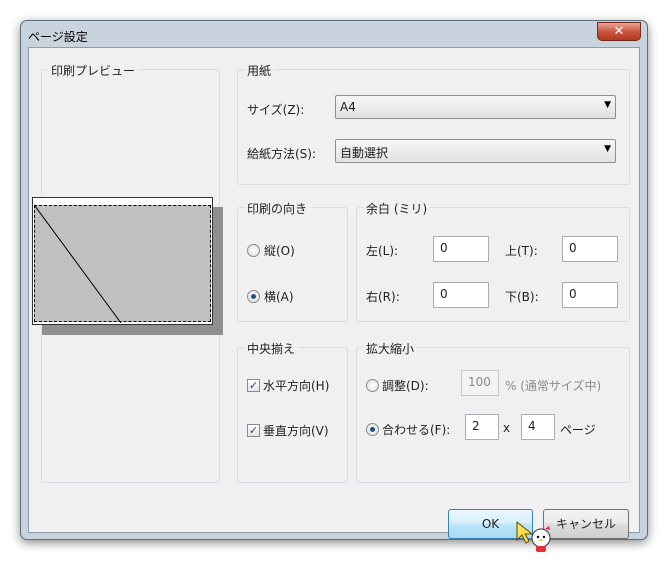 This screenshot has width=669, height=562. I want to click on margin-bottom-input: 0, so click(590, 295).